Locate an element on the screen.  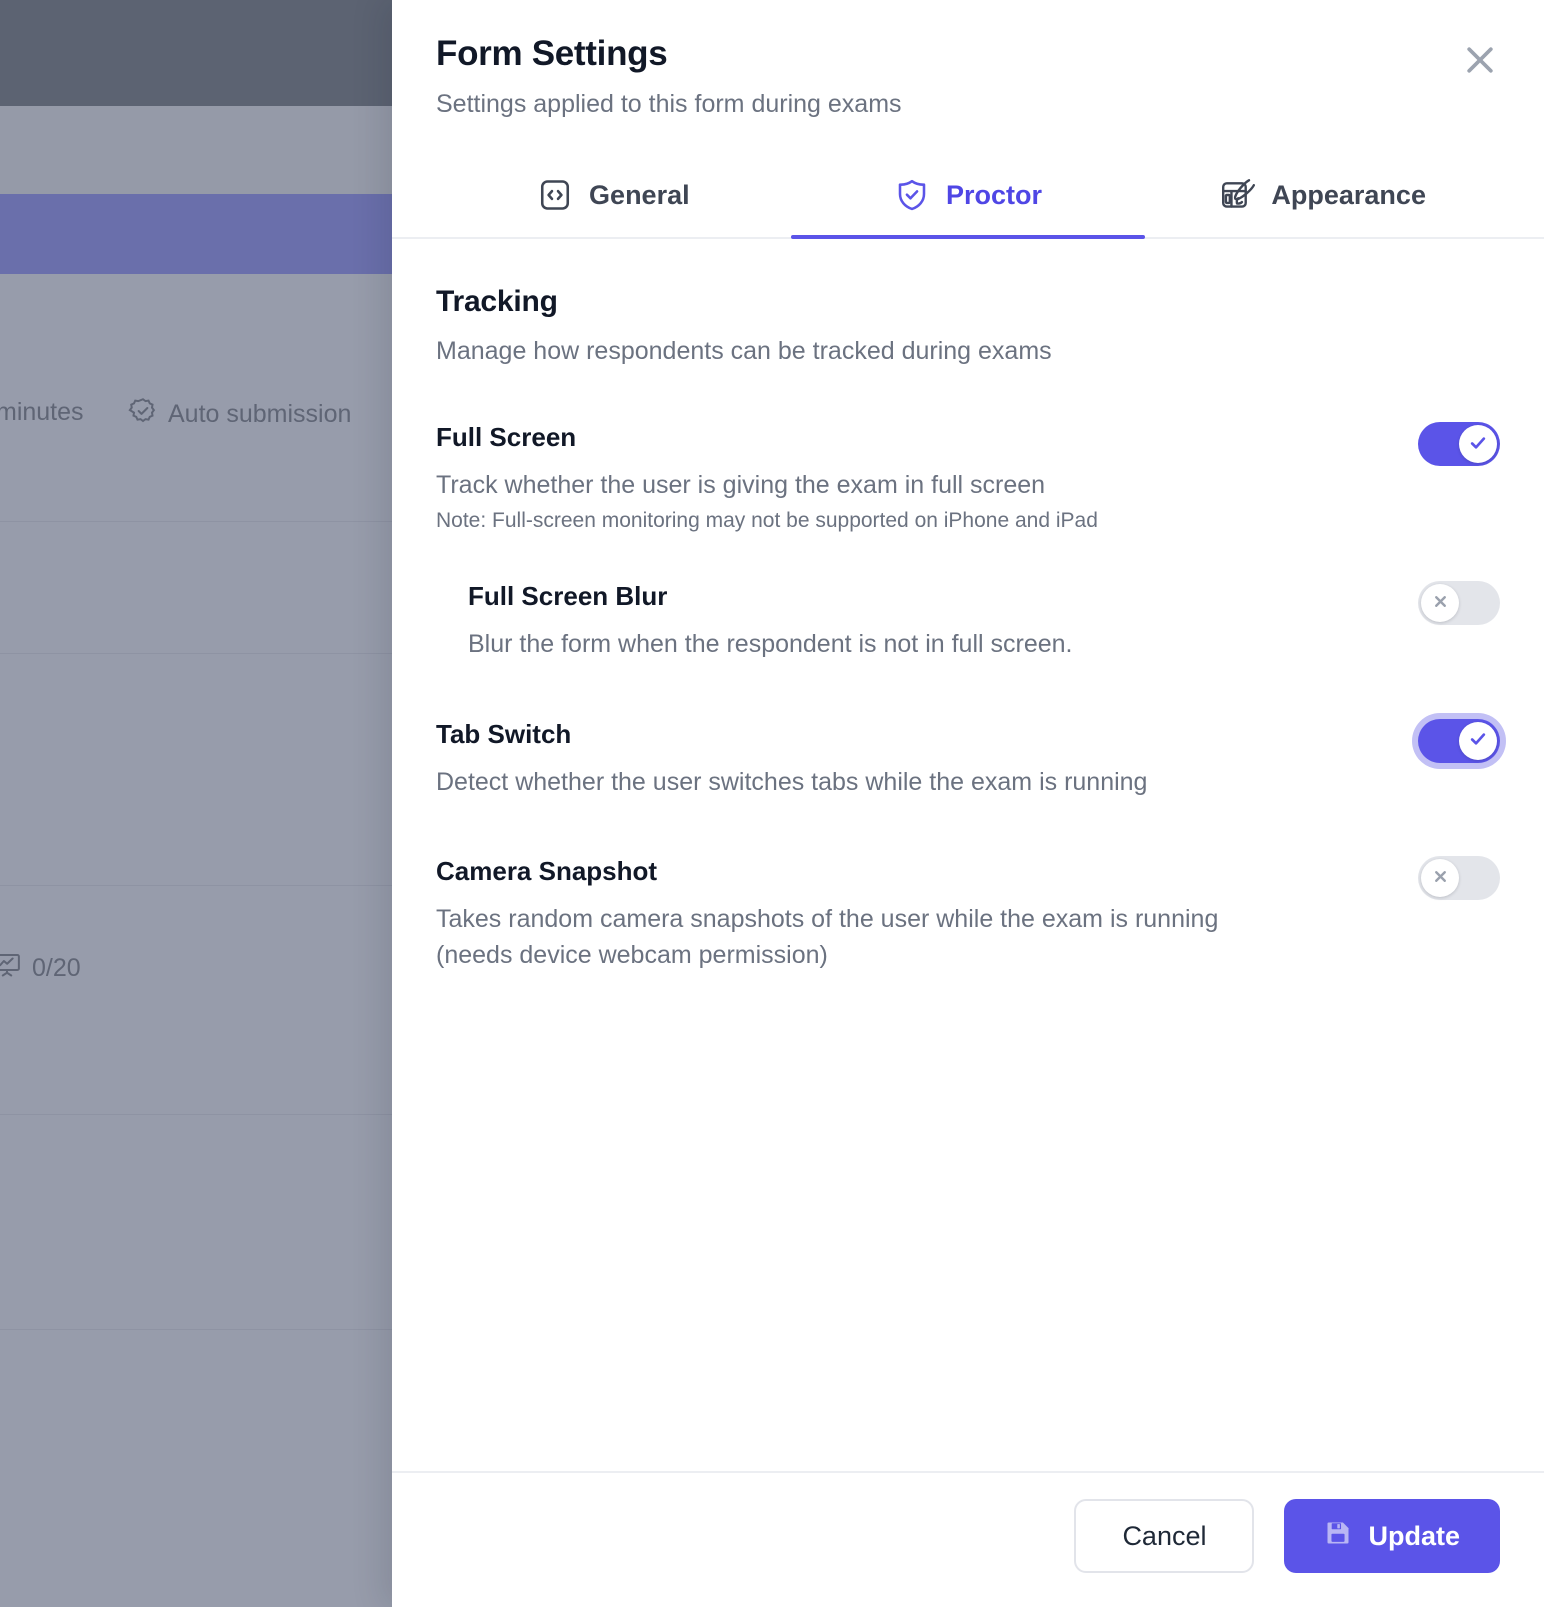
update-button: Update is located at coordinates (1392, 1536).